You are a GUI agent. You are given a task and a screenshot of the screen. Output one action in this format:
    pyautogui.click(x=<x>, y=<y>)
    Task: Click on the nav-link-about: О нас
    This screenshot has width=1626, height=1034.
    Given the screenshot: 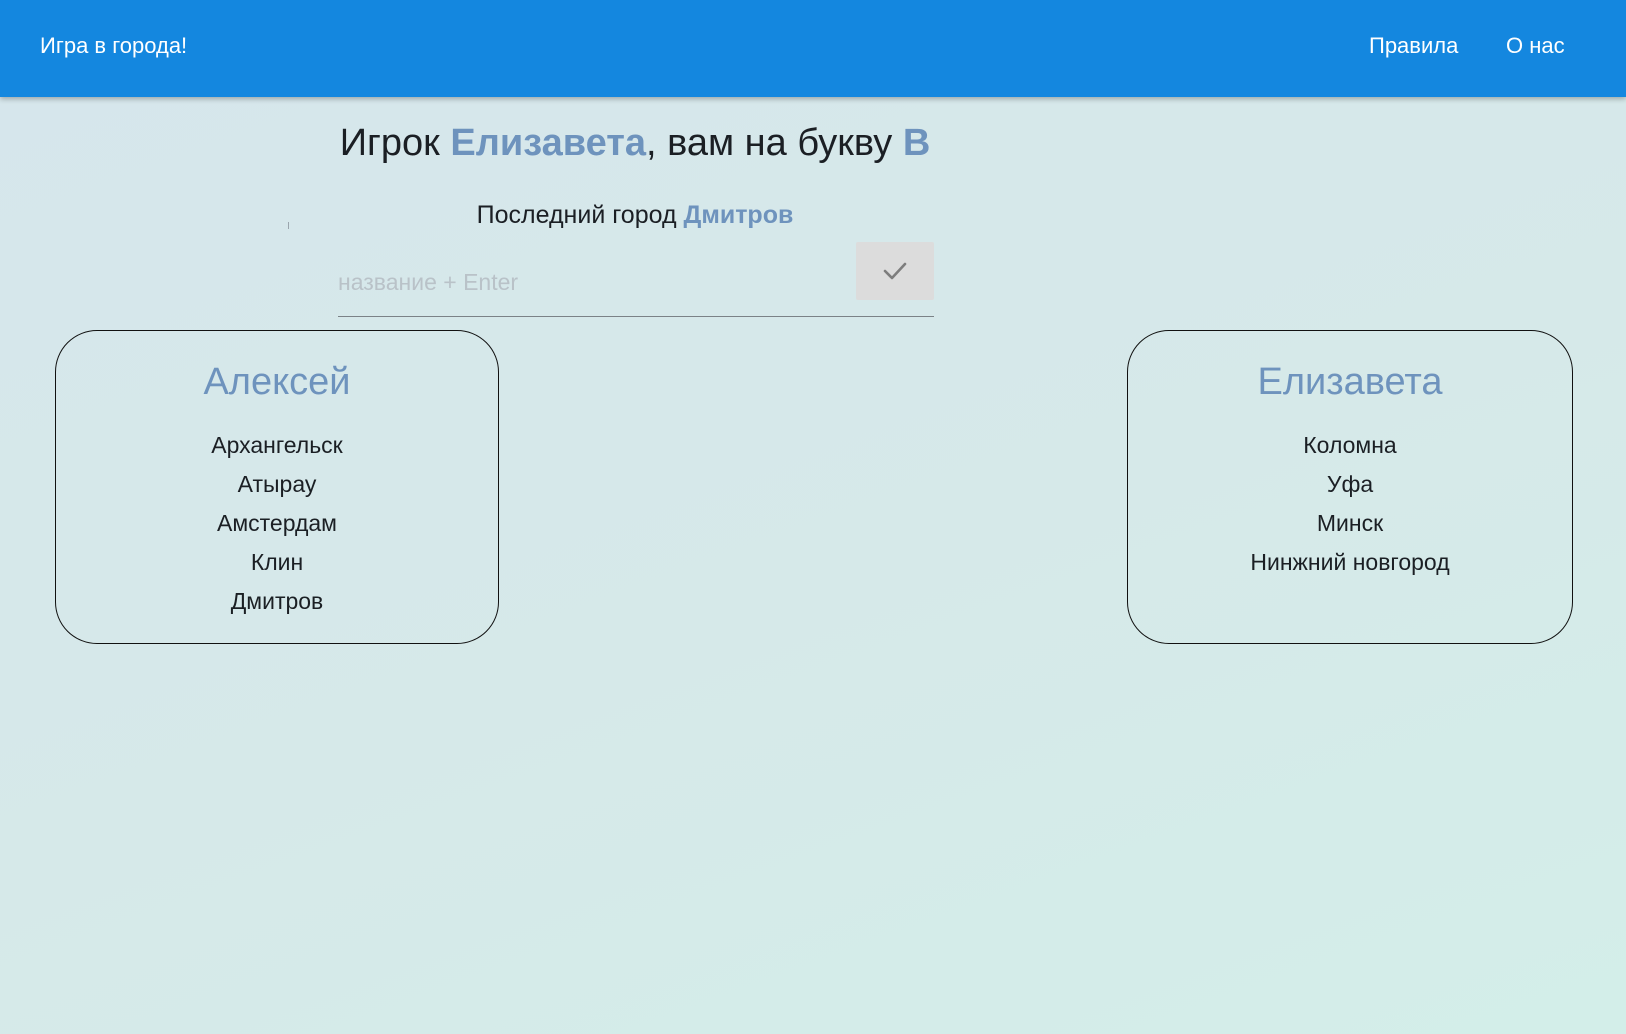 What is the action you would take?
    pyautogui.click(x=1535, y=46)
    